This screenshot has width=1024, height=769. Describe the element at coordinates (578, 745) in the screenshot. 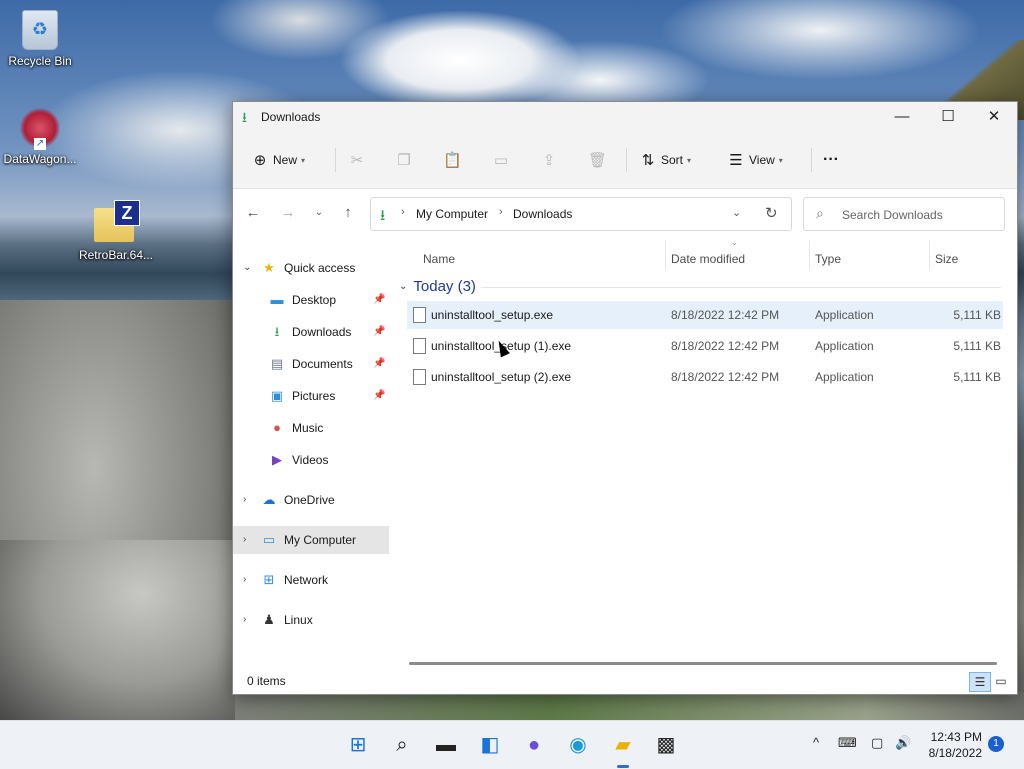

I see `edge-browser-icon: ◉` at that location.